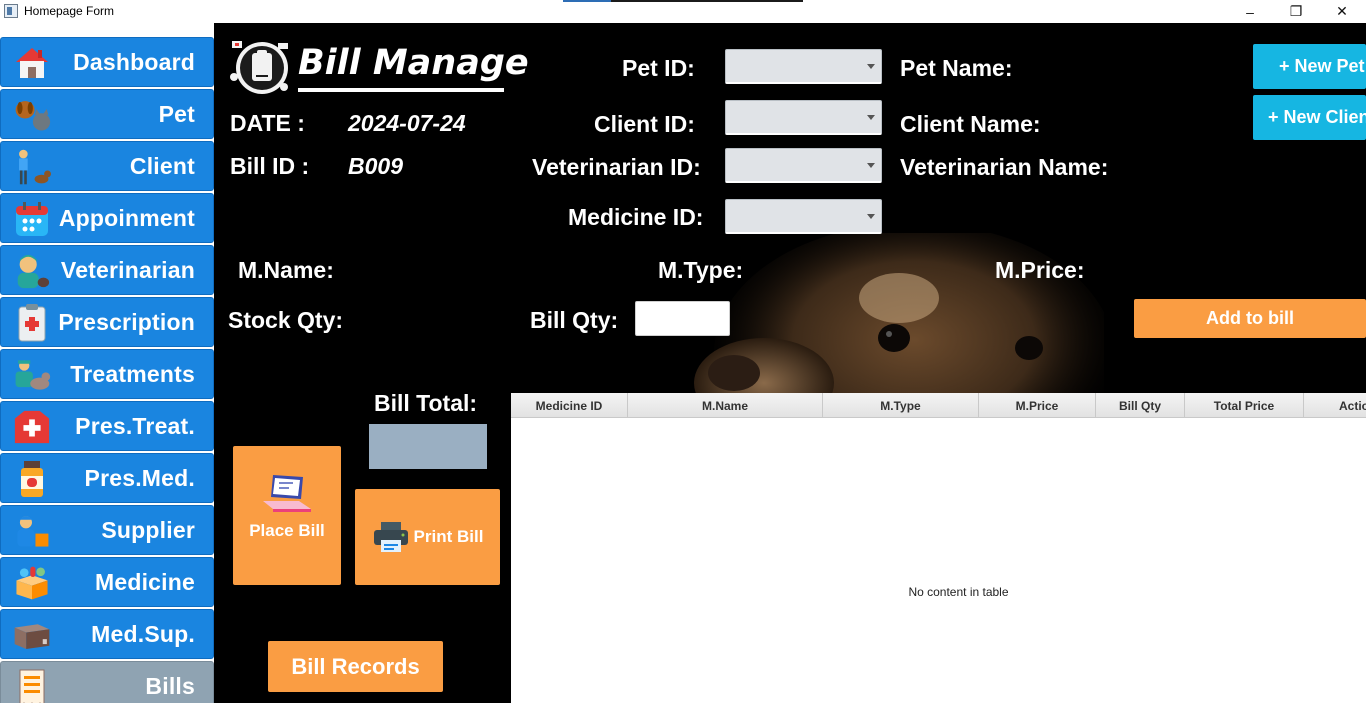 This screenshot has width=1366, height=703. I want to click on bill-qty-input, so click(682, 318).